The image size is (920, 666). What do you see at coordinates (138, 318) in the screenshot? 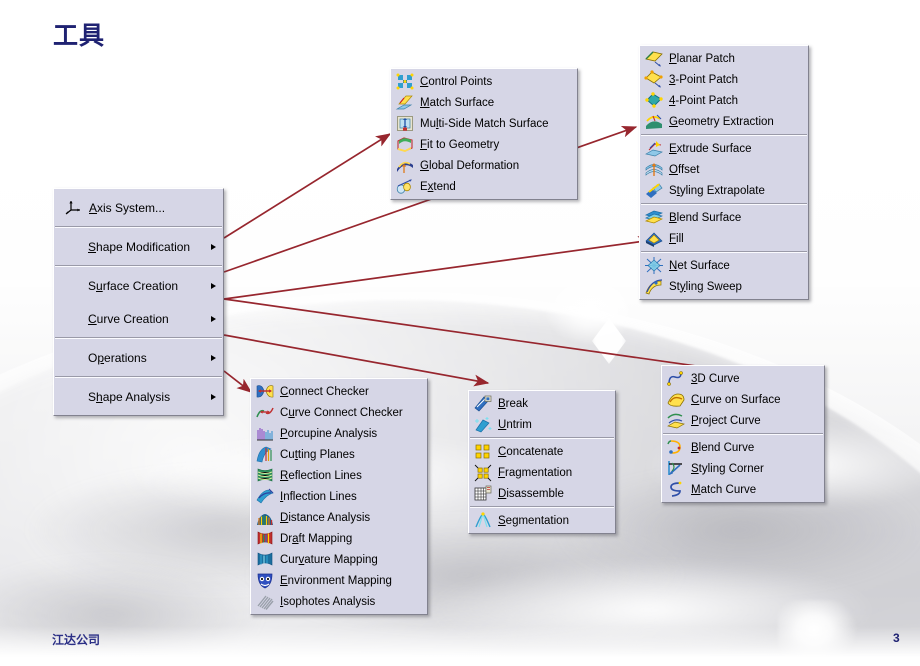
I see `menu-item-curve-creation: Curve Creation` at bounding box center [138, 318].